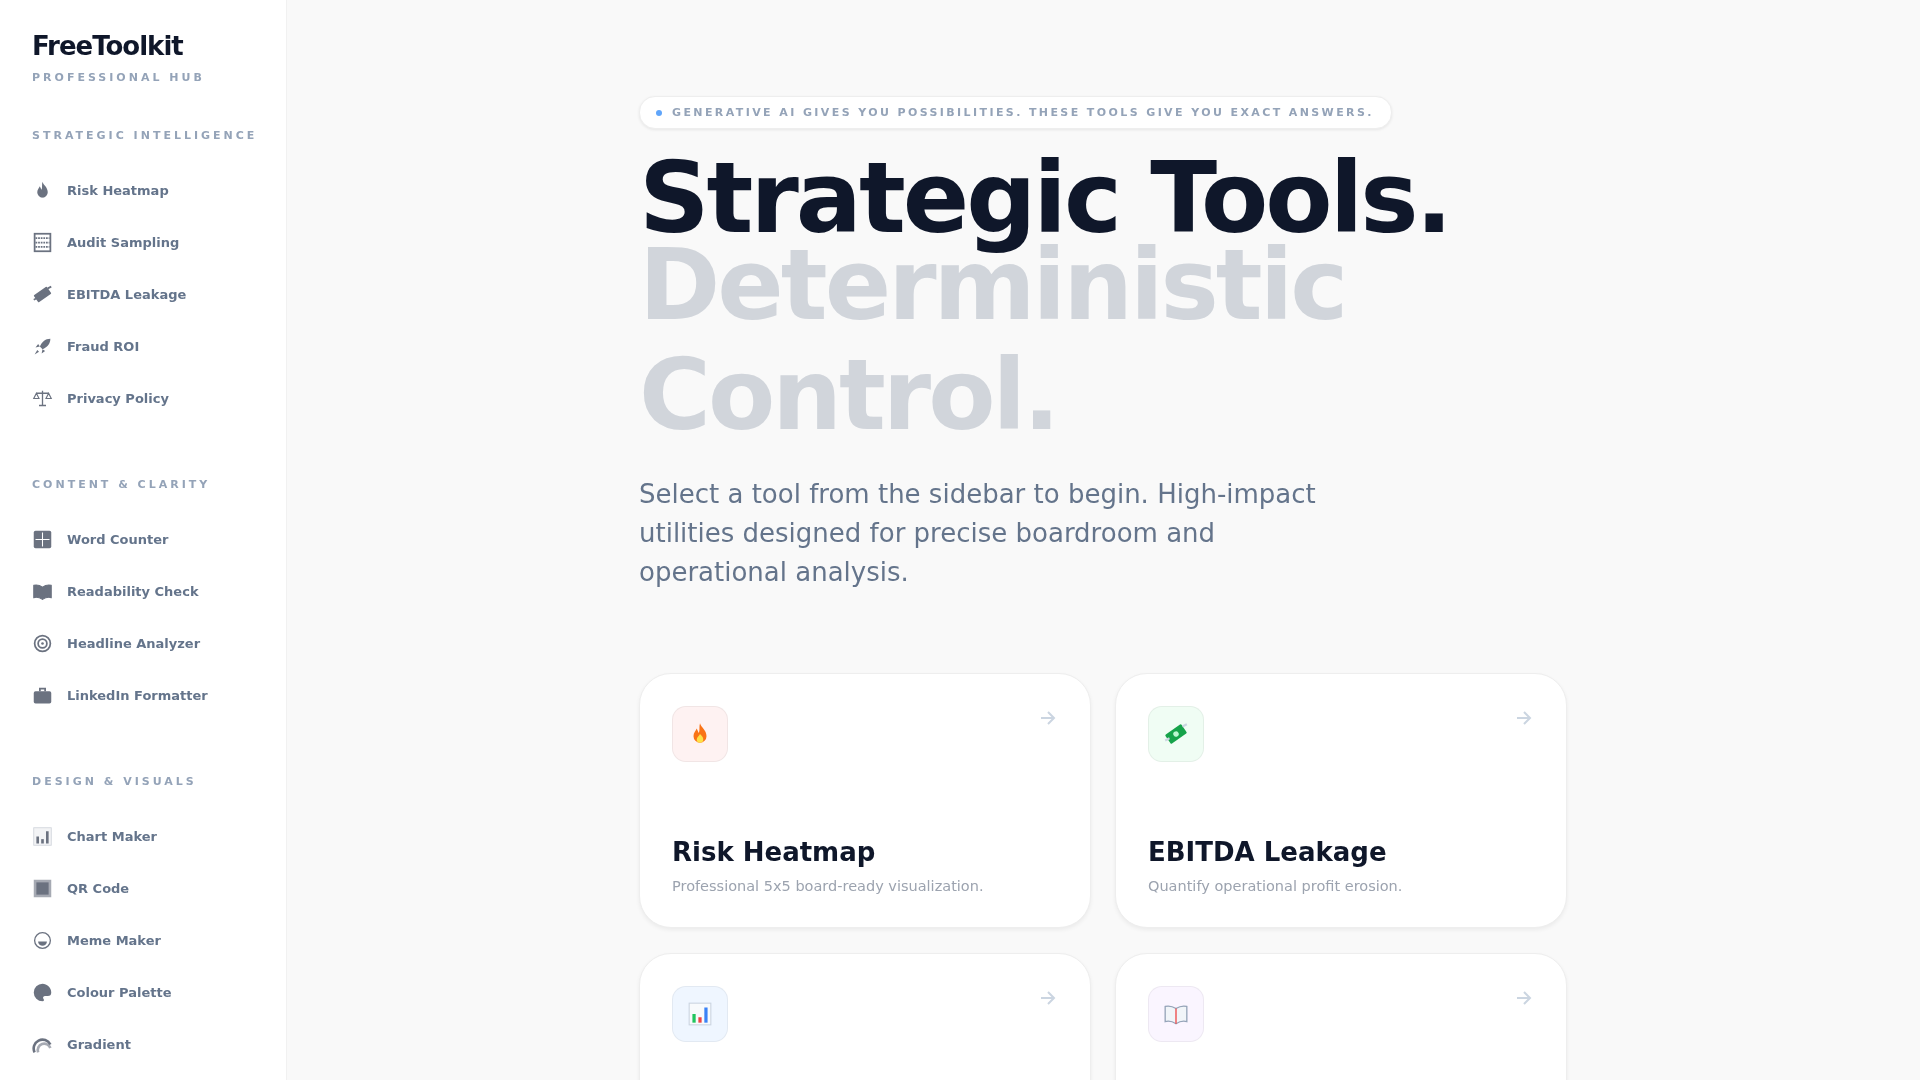 Image resolution: width=1920 pixels, height=1080 pixels. What do you see at coordinates (96, 940) in the screenshot?
I see `sidebar-item: Meme Maker` at bounding box center [96, 940].